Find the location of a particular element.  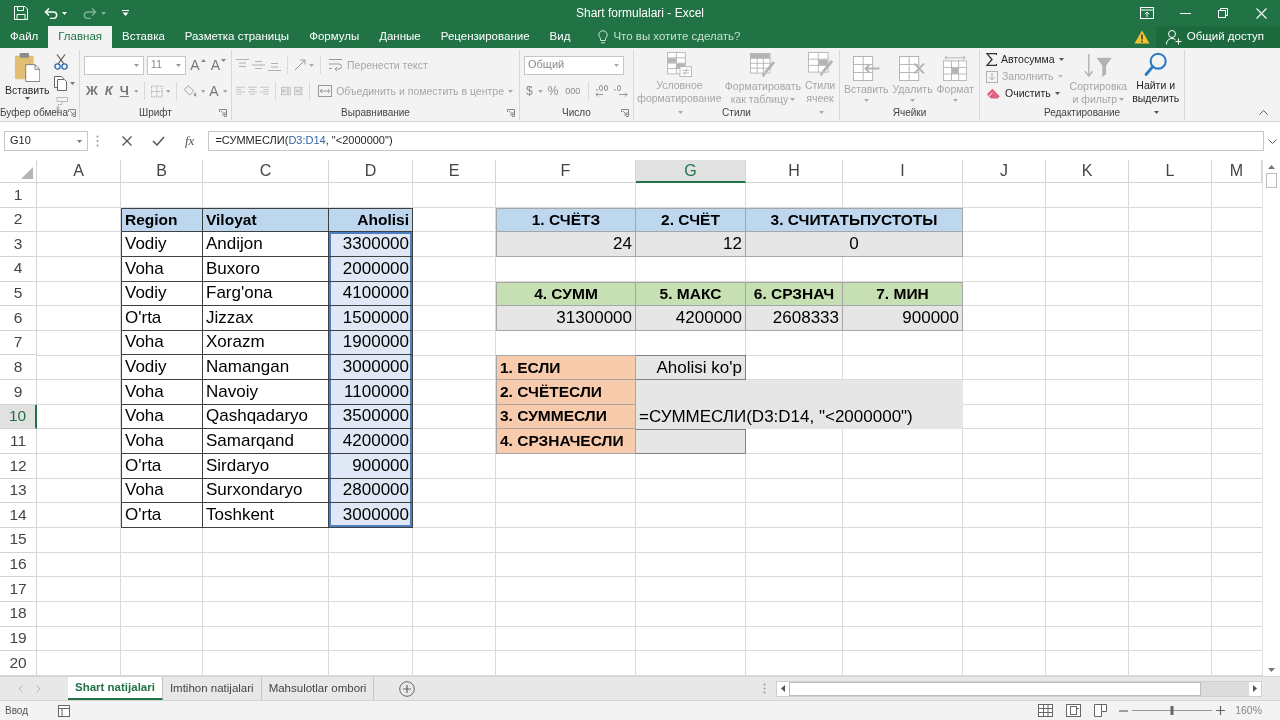

ribbon-tab: Вставка is located at coordinates (143, 37).